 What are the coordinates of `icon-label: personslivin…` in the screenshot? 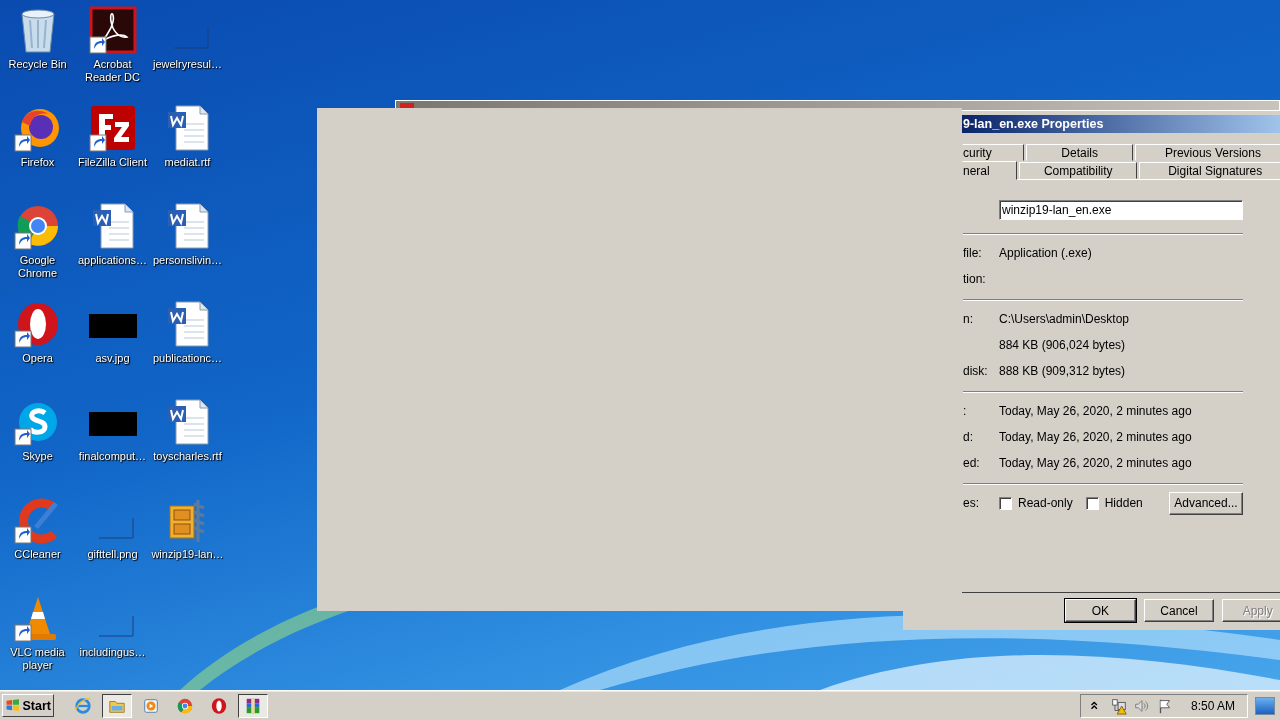 It's located at (187, 260).